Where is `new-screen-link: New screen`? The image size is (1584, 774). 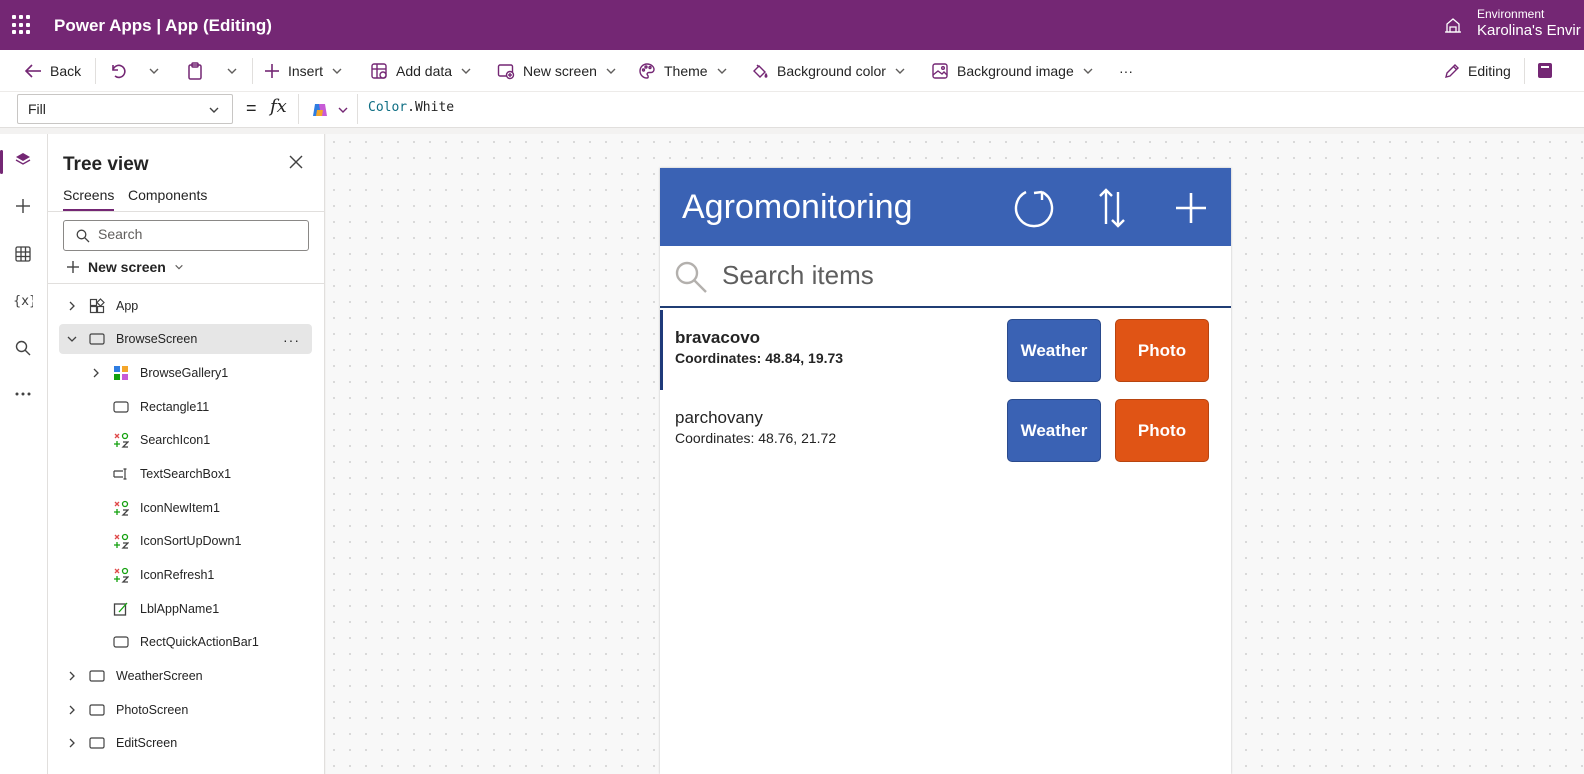
new-screen-link: New screen is located at coordinates (125, 267).